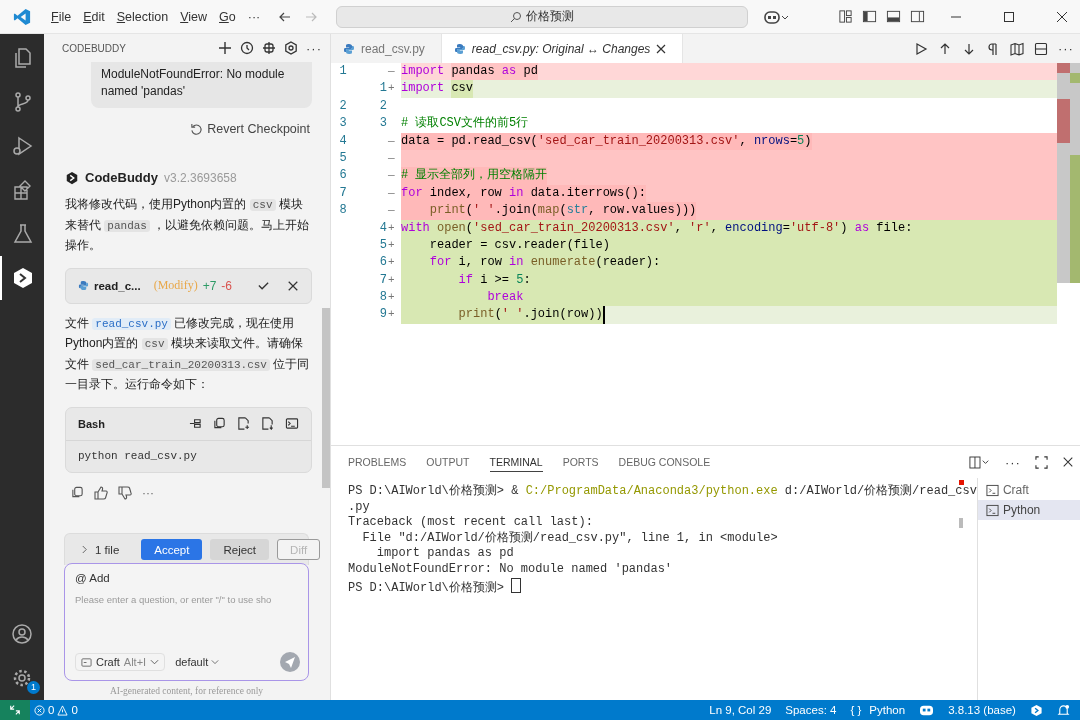  What do you see at coordinates (22, 634) in the screenshot?
I see `account-icon` at bounding box center [22, 634].